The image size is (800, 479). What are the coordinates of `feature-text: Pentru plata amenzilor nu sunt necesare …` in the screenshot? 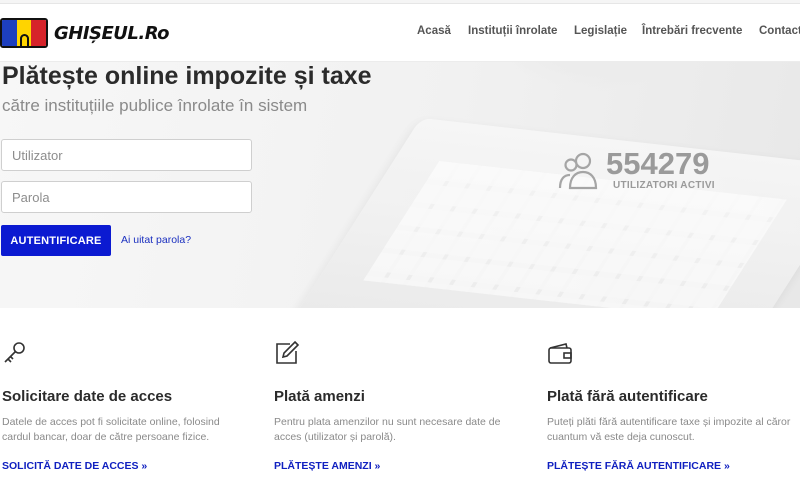 It's located at (387, 429).